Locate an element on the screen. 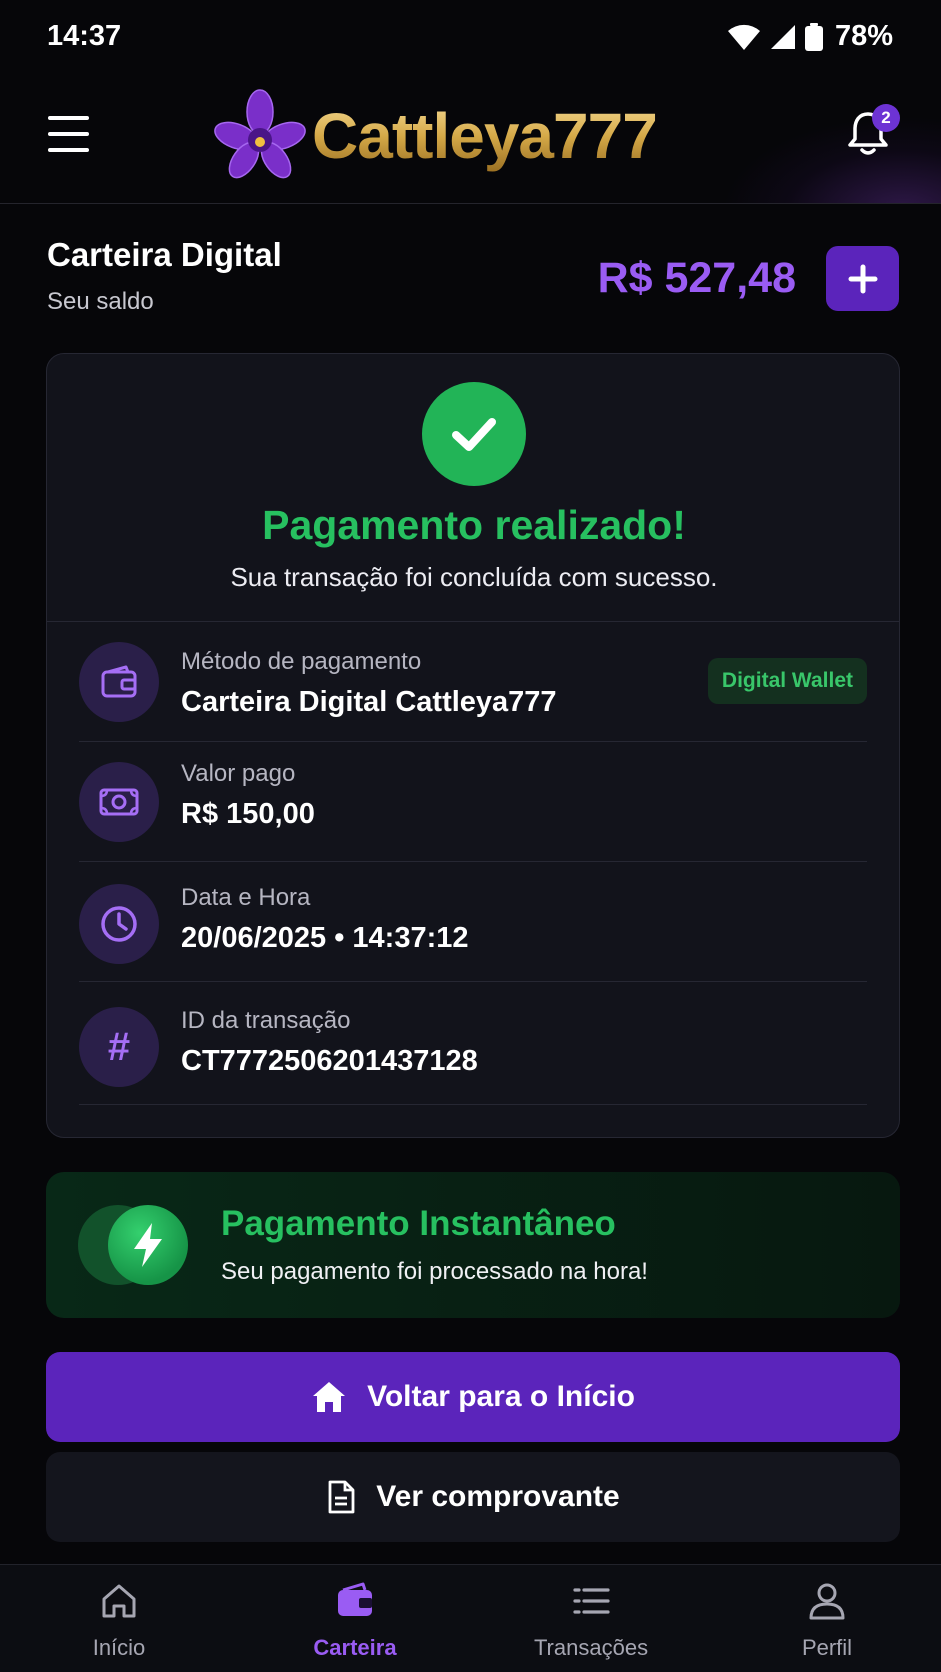  payment-method-badge: Digital Wallet is located at coordinates (787, 681).